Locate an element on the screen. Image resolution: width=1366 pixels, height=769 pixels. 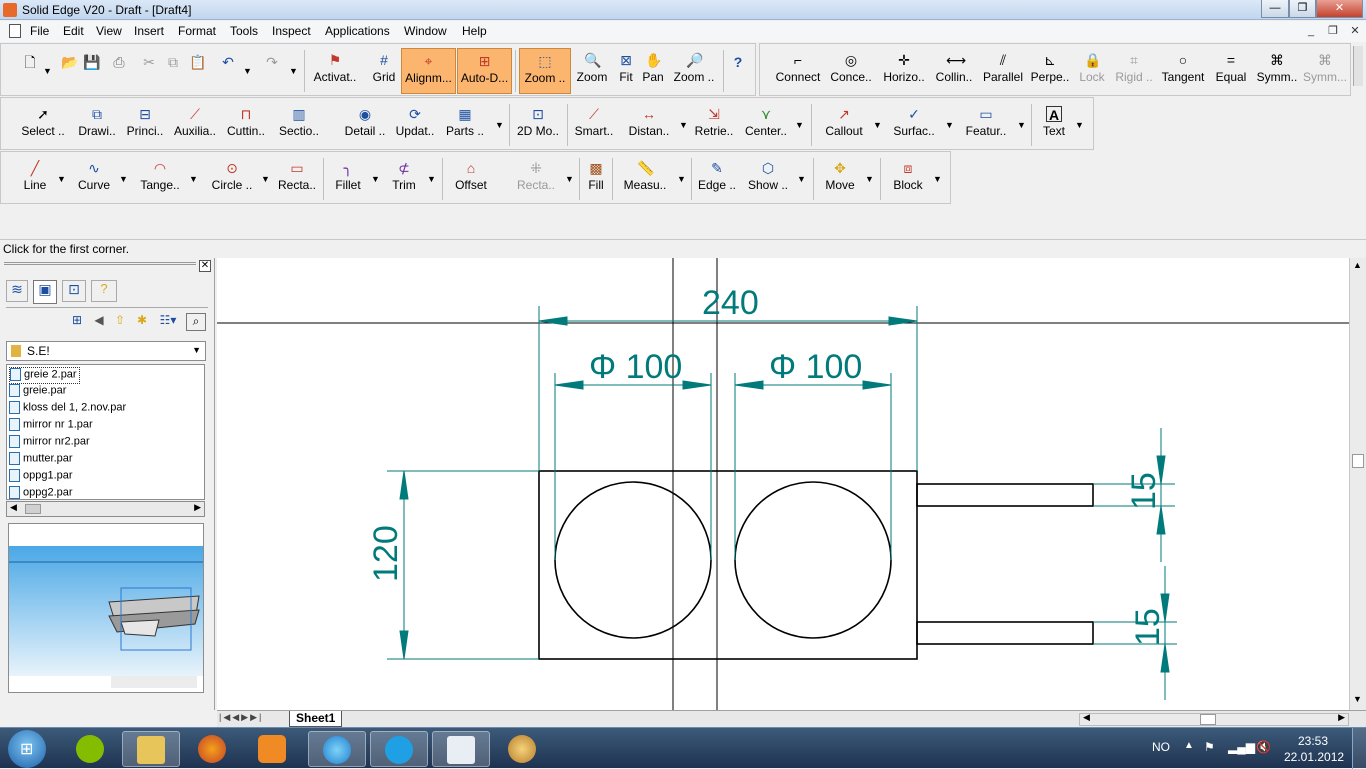
document-icon is located at coordinates (15, 31).